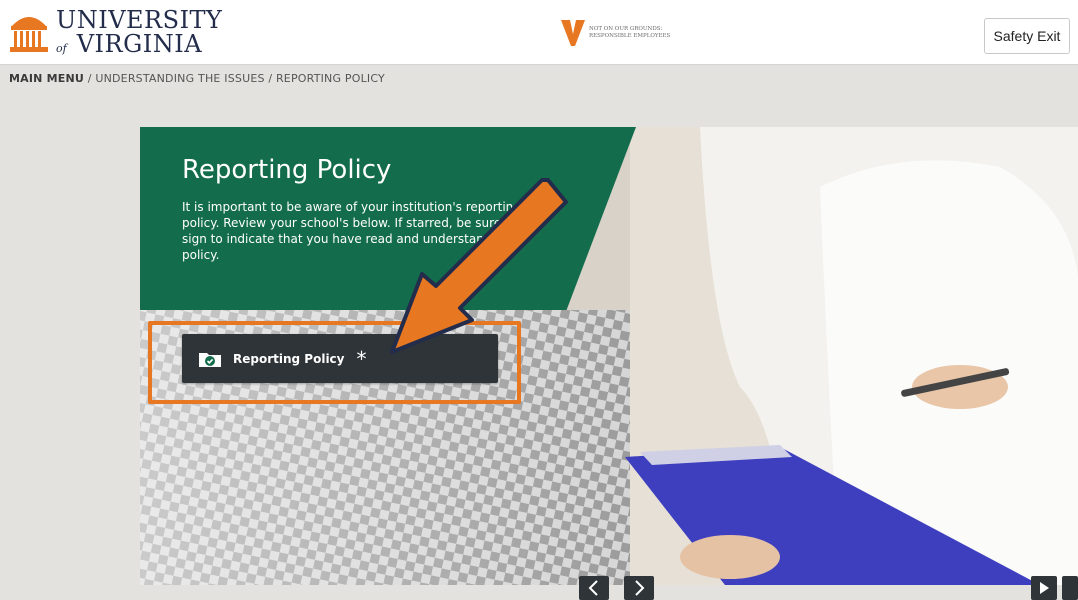 The height and width of the screenshot is (600, 1078). What do you see at coordinates (61, 48) in the screenshot?
I see `uva-wordmark-of: of` at bounding box center [61, 48].